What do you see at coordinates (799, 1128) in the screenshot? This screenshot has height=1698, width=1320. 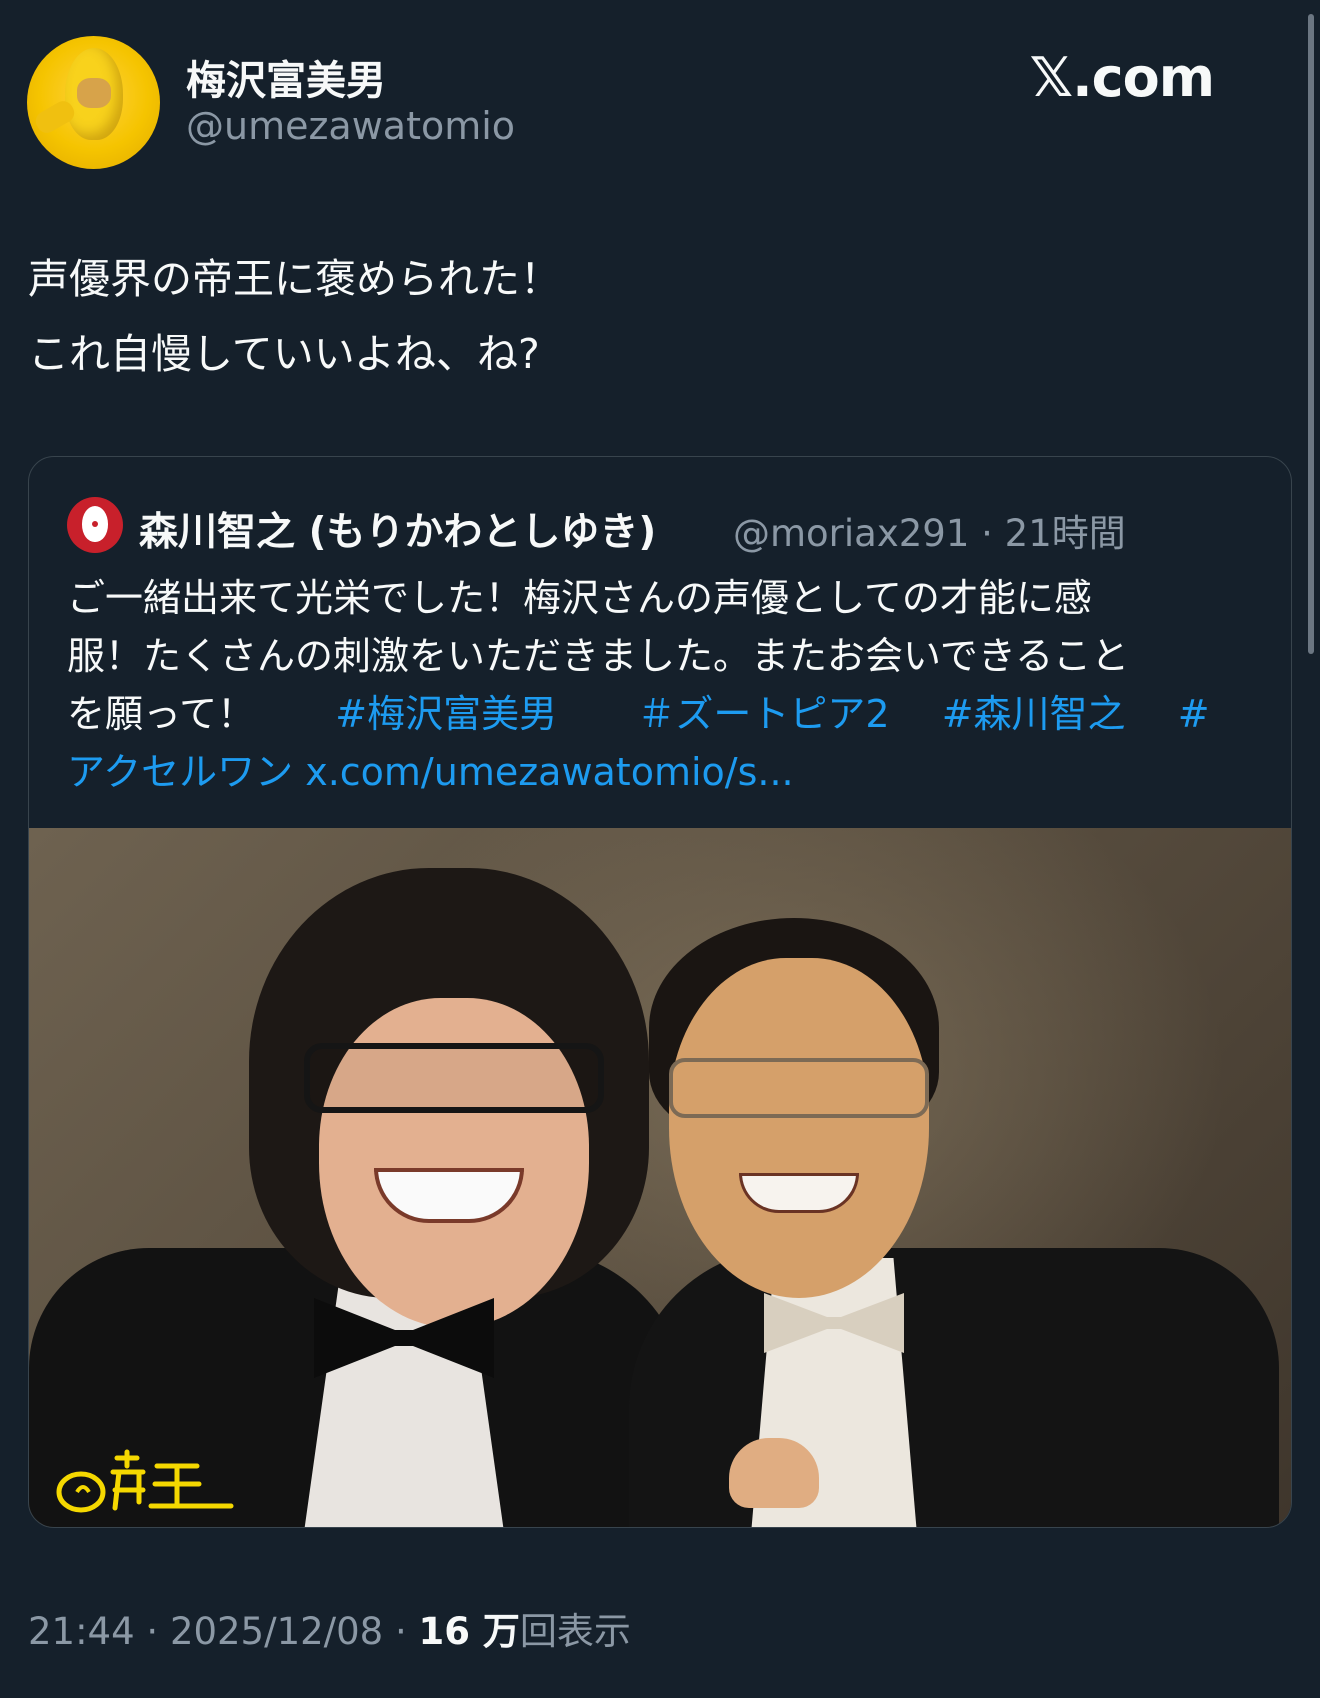 I see `person-right-face` at bounding box center [799, 1128].